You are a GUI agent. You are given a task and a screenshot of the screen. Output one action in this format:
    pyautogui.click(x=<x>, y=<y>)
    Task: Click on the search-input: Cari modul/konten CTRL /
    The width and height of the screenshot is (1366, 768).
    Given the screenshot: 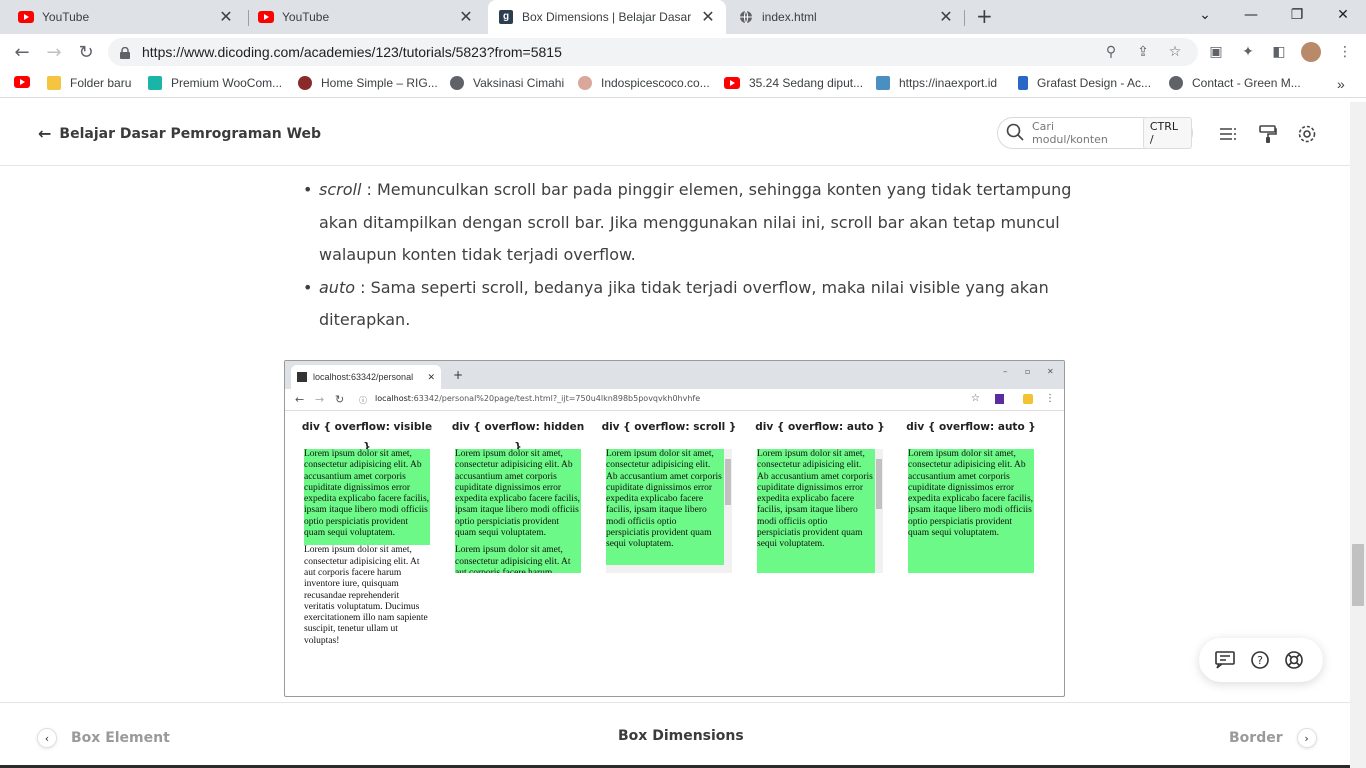 What is the action you would take?
    pyautogui.click(x=1095, y=133)
    